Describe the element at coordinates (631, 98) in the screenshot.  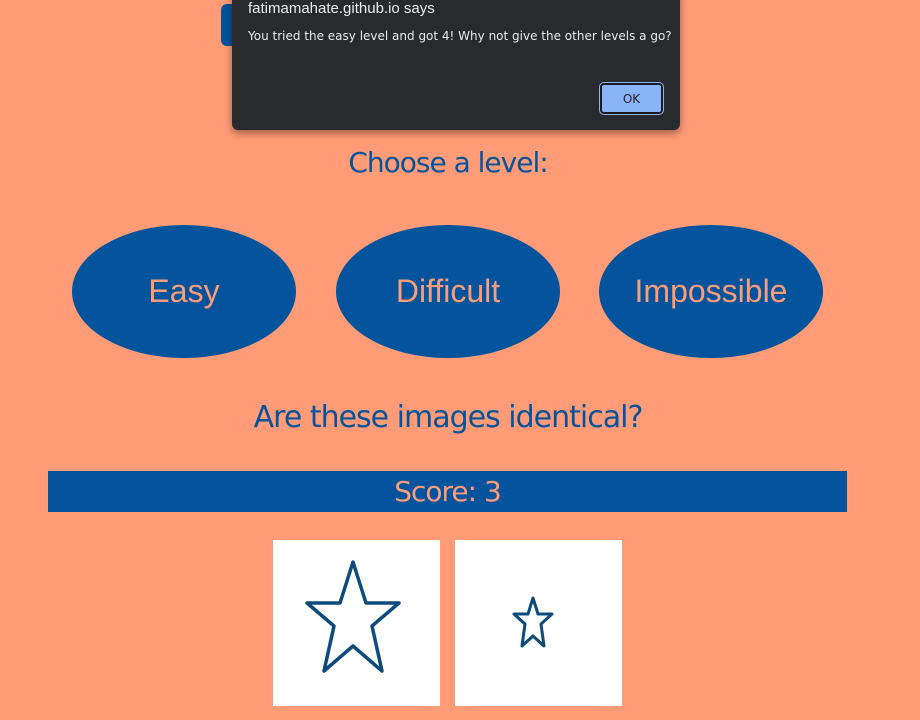
I see `ok-button: OK` at that location.